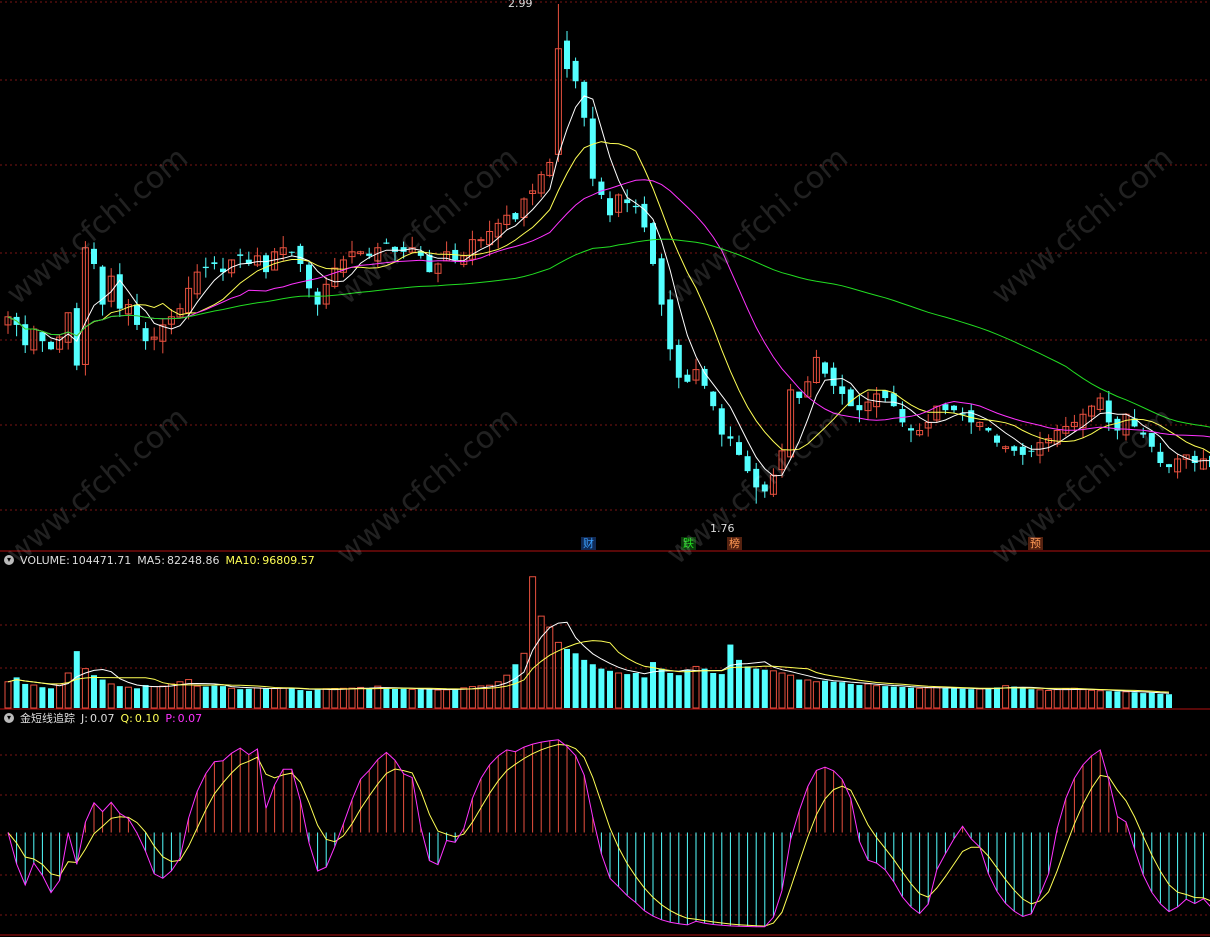 This screenshot has height=937, width=1210. Describe the element at coordinates (101, 560) in the screenshot. I see `volume-value: 104471.71` at that location.